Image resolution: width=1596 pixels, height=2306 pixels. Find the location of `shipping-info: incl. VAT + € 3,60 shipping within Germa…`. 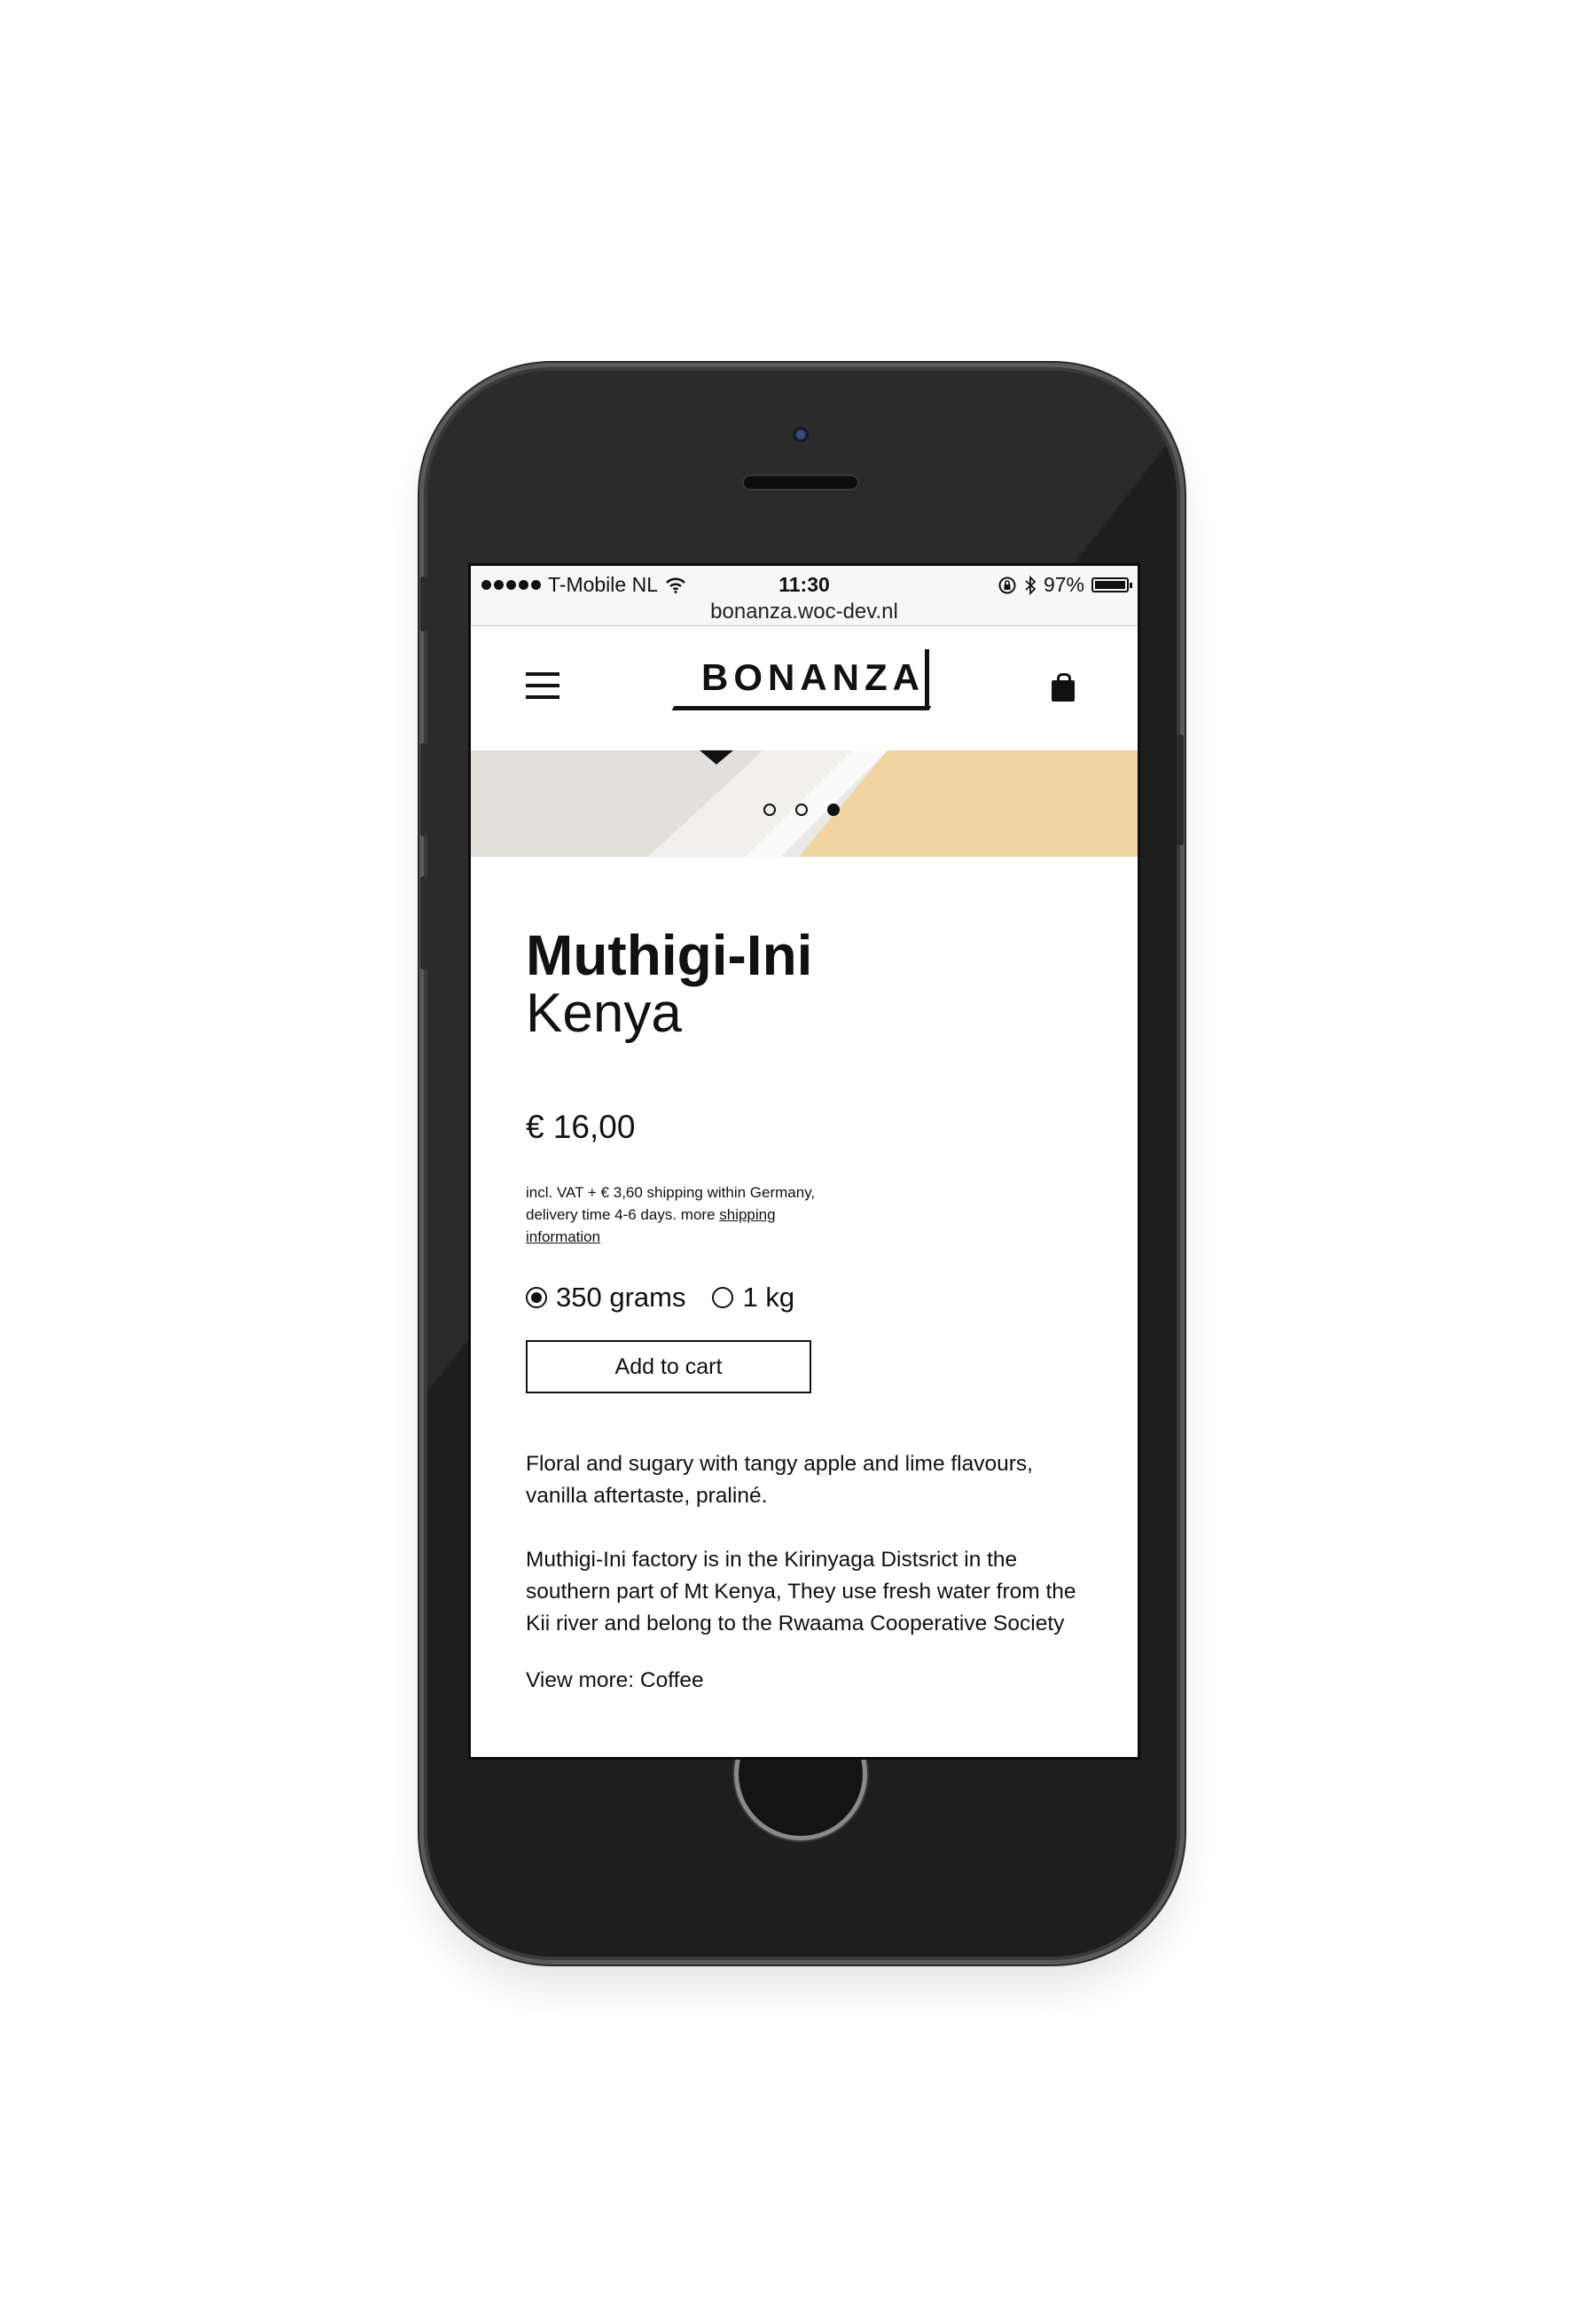

shipping-info: incl. VAT + € 3,60 shipping within Germa… is located at coordinates (690, 1214).